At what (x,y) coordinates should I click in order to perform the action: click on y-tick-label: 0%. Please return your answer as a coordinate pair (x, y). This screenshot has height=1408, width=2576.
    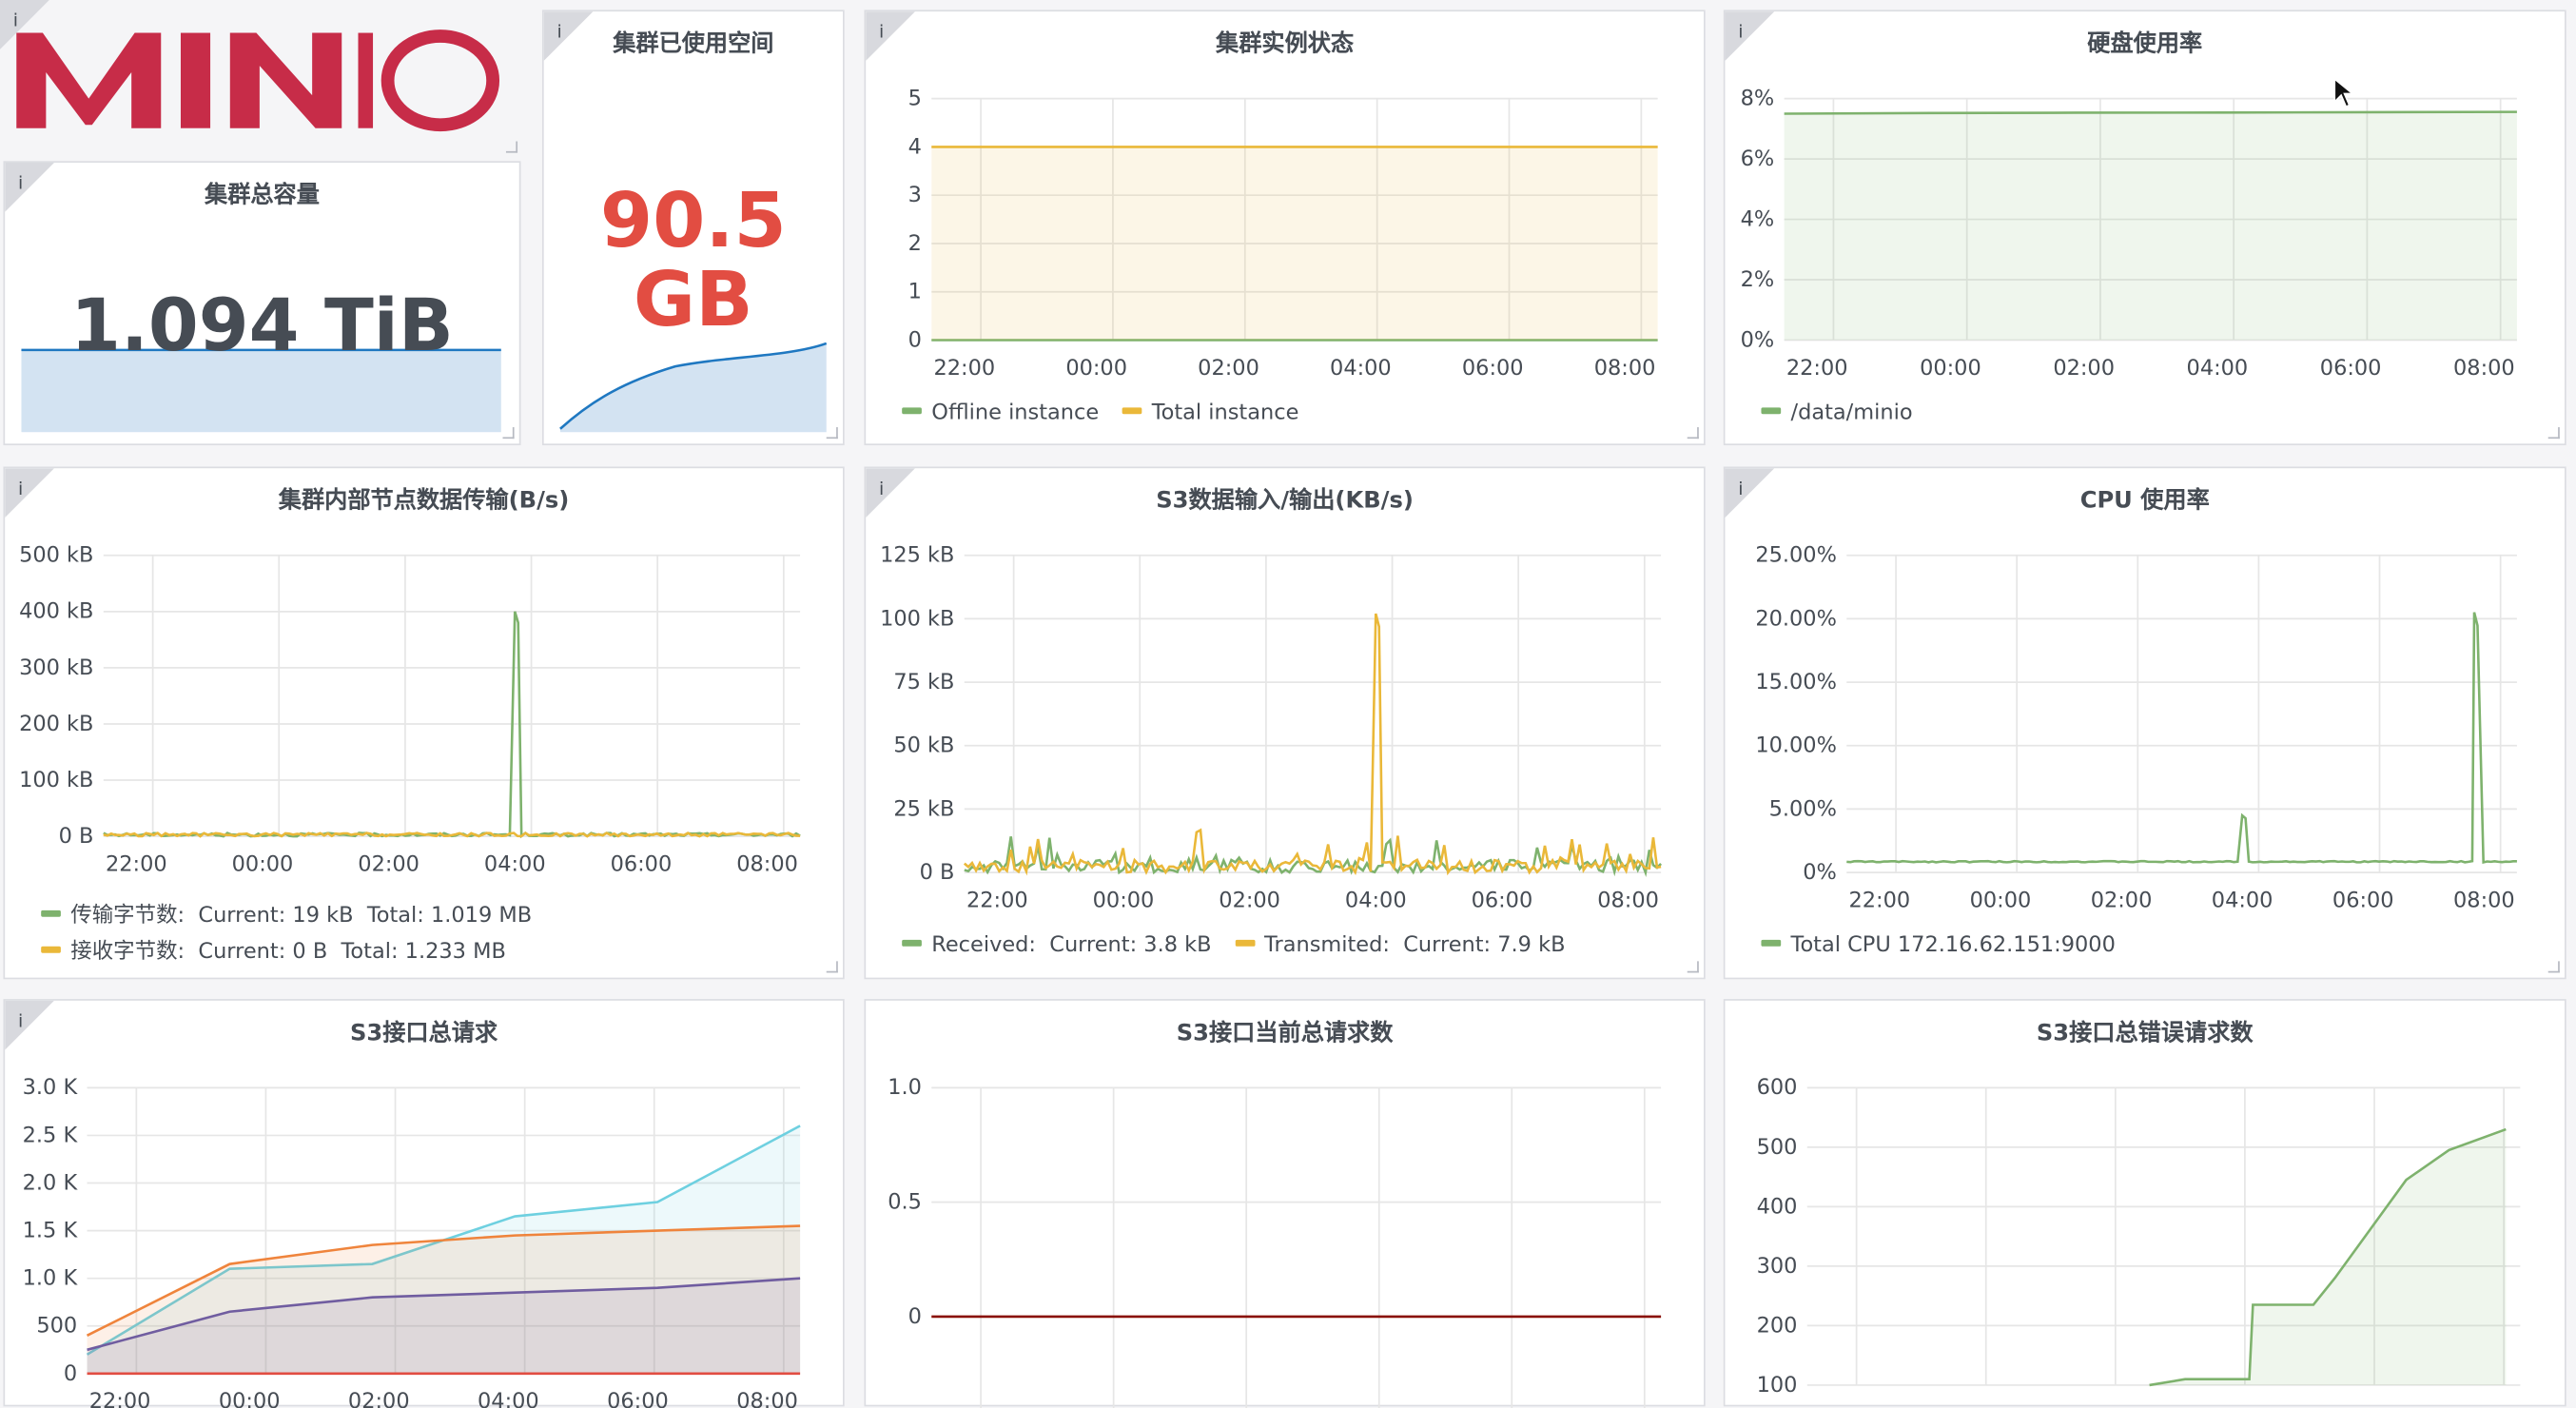
    Looking at the image, I should click on (1758, 339).